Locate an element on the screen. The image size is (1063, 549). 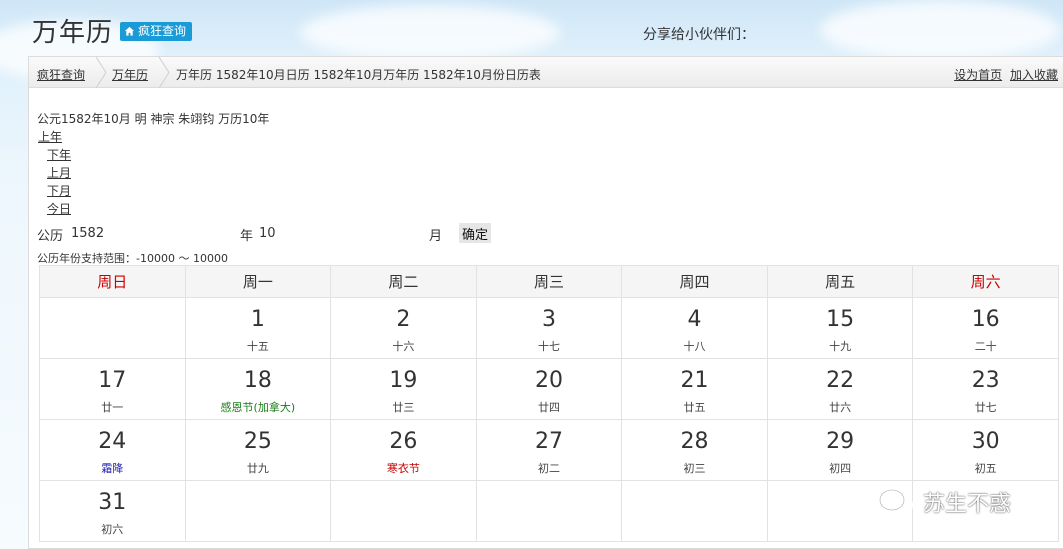
calendar-day-cell: 3 十七 is located at coordinates (549, 328).